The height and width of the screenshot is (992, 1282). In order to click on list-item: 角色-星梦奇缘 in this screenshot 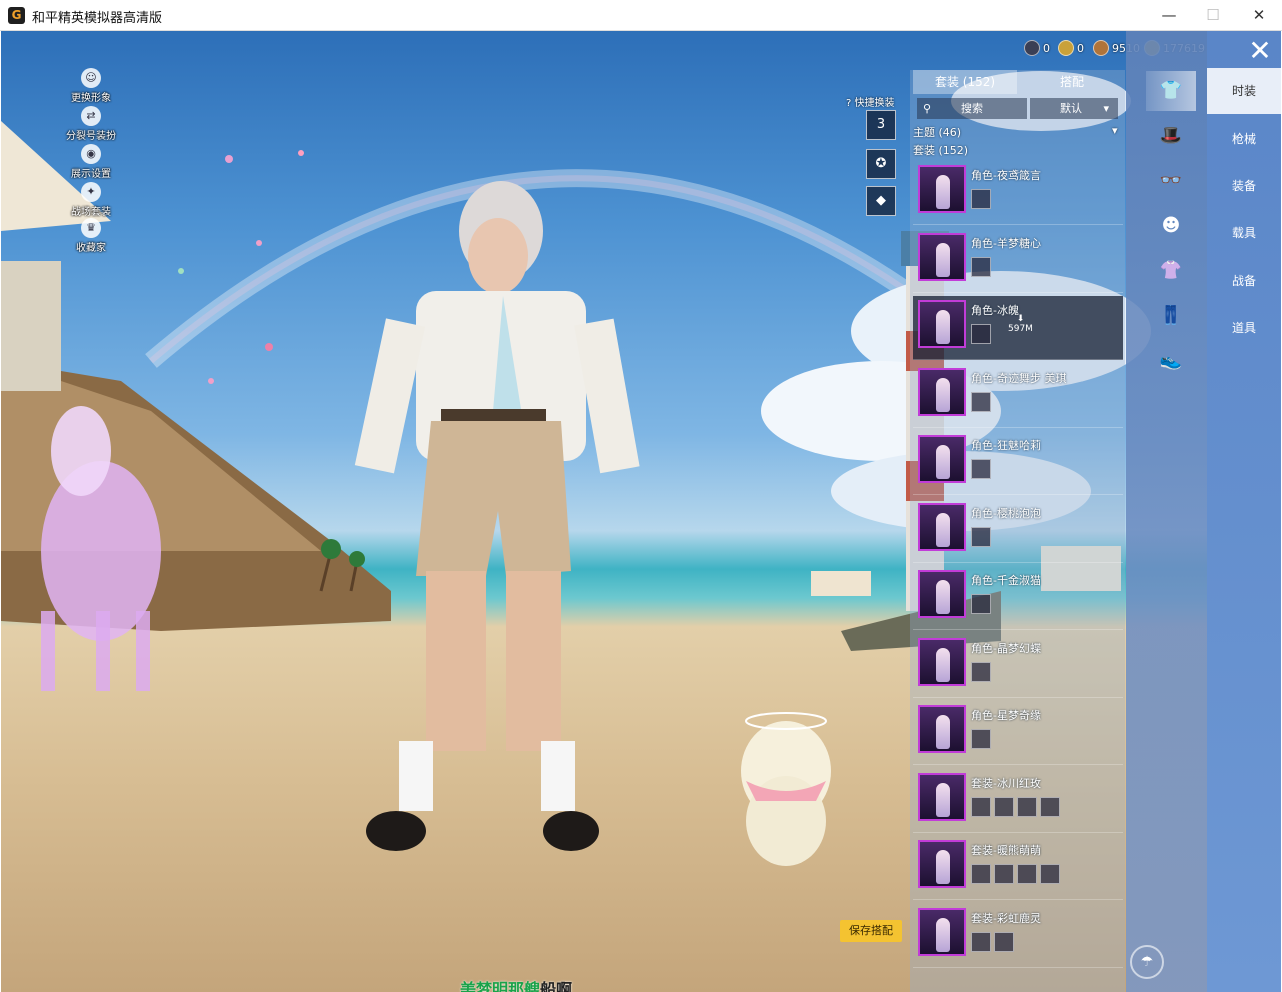, I will do `click(1018, 733)`.